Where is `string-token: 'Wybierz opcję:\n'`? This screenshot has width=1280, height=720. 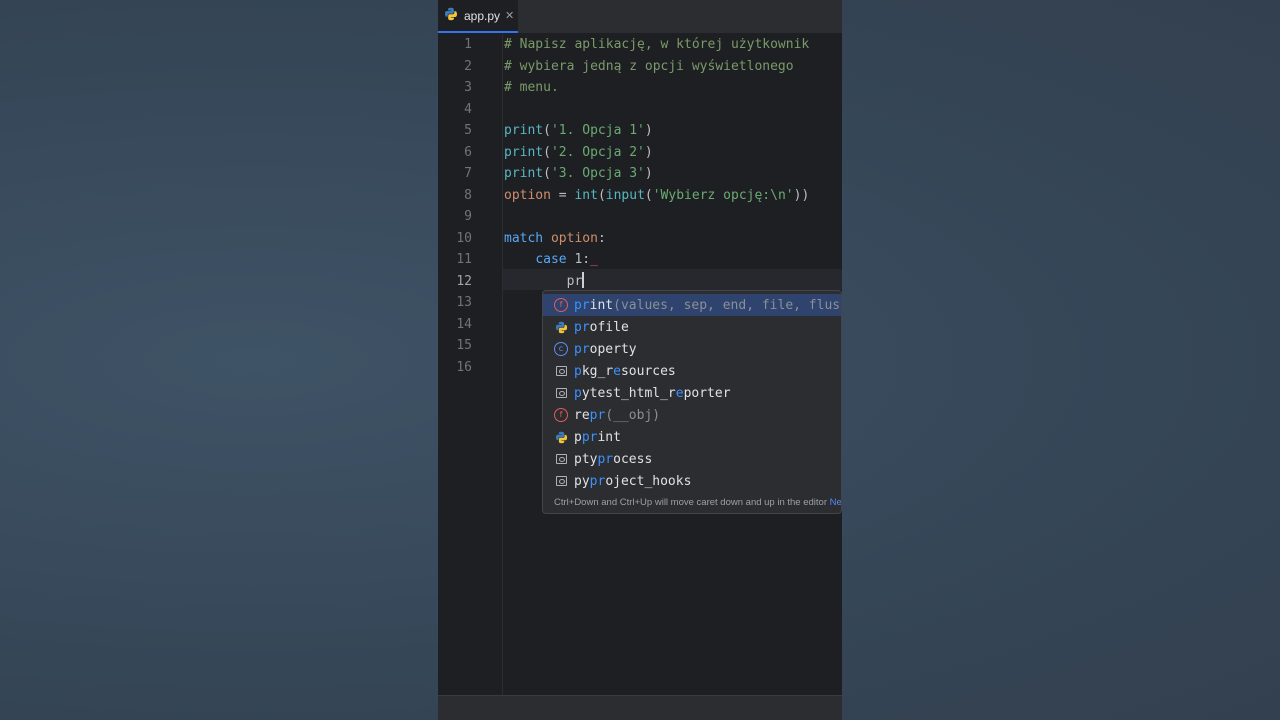 string-token: 'Wybierz opcję:\n' is located at coordinates (723, 195).